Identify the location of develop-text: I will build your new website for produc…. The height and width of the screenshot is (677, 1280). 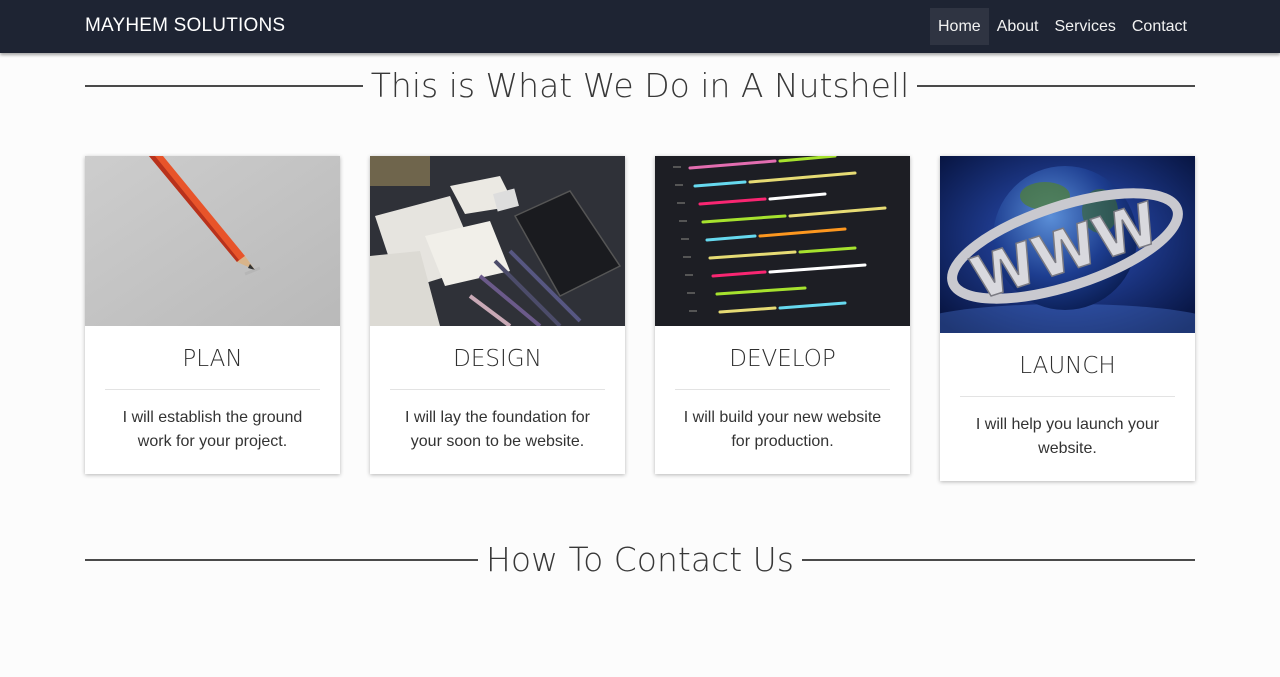
(782, 429).